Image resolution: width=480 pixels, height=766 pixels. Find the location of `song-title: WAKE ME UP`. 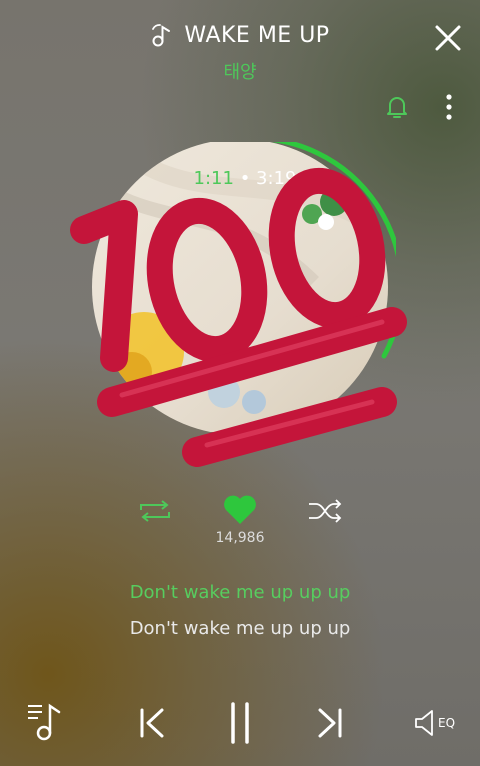

song-title: WAKE ME UP is located at coordinates (240, 35).